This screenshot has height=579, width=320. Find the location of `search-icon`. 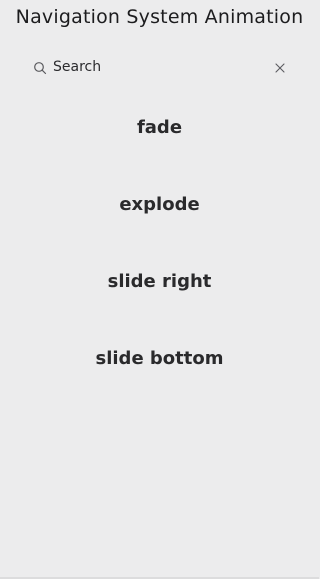

search-icon is located at coordinates (40, 67).